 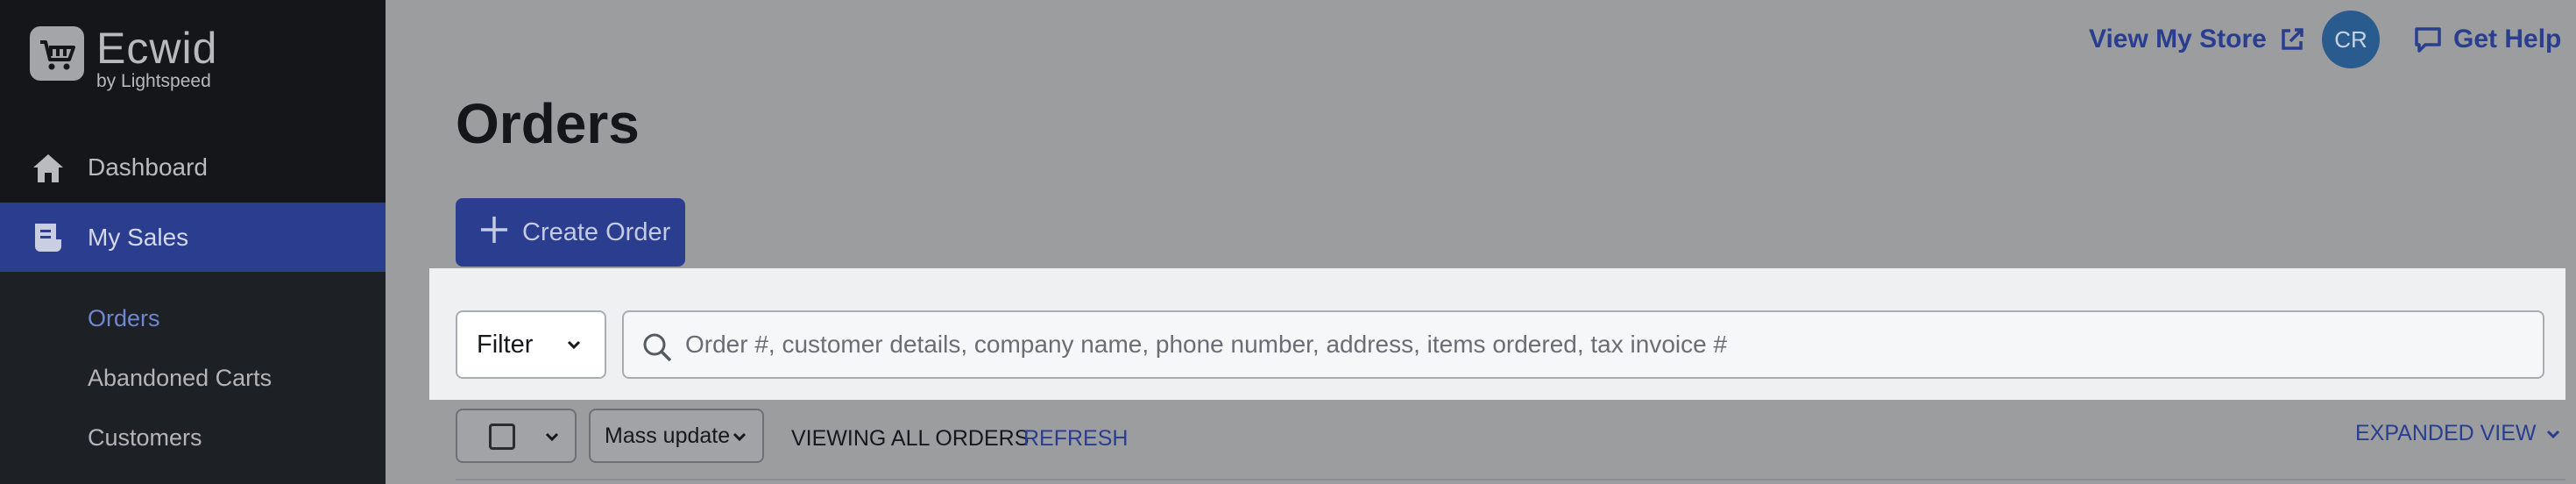 What do you see at coordinates (668, 435) in the screenshot?
I see `mass-update-label: Mass update` at bounding box center [668, 435].